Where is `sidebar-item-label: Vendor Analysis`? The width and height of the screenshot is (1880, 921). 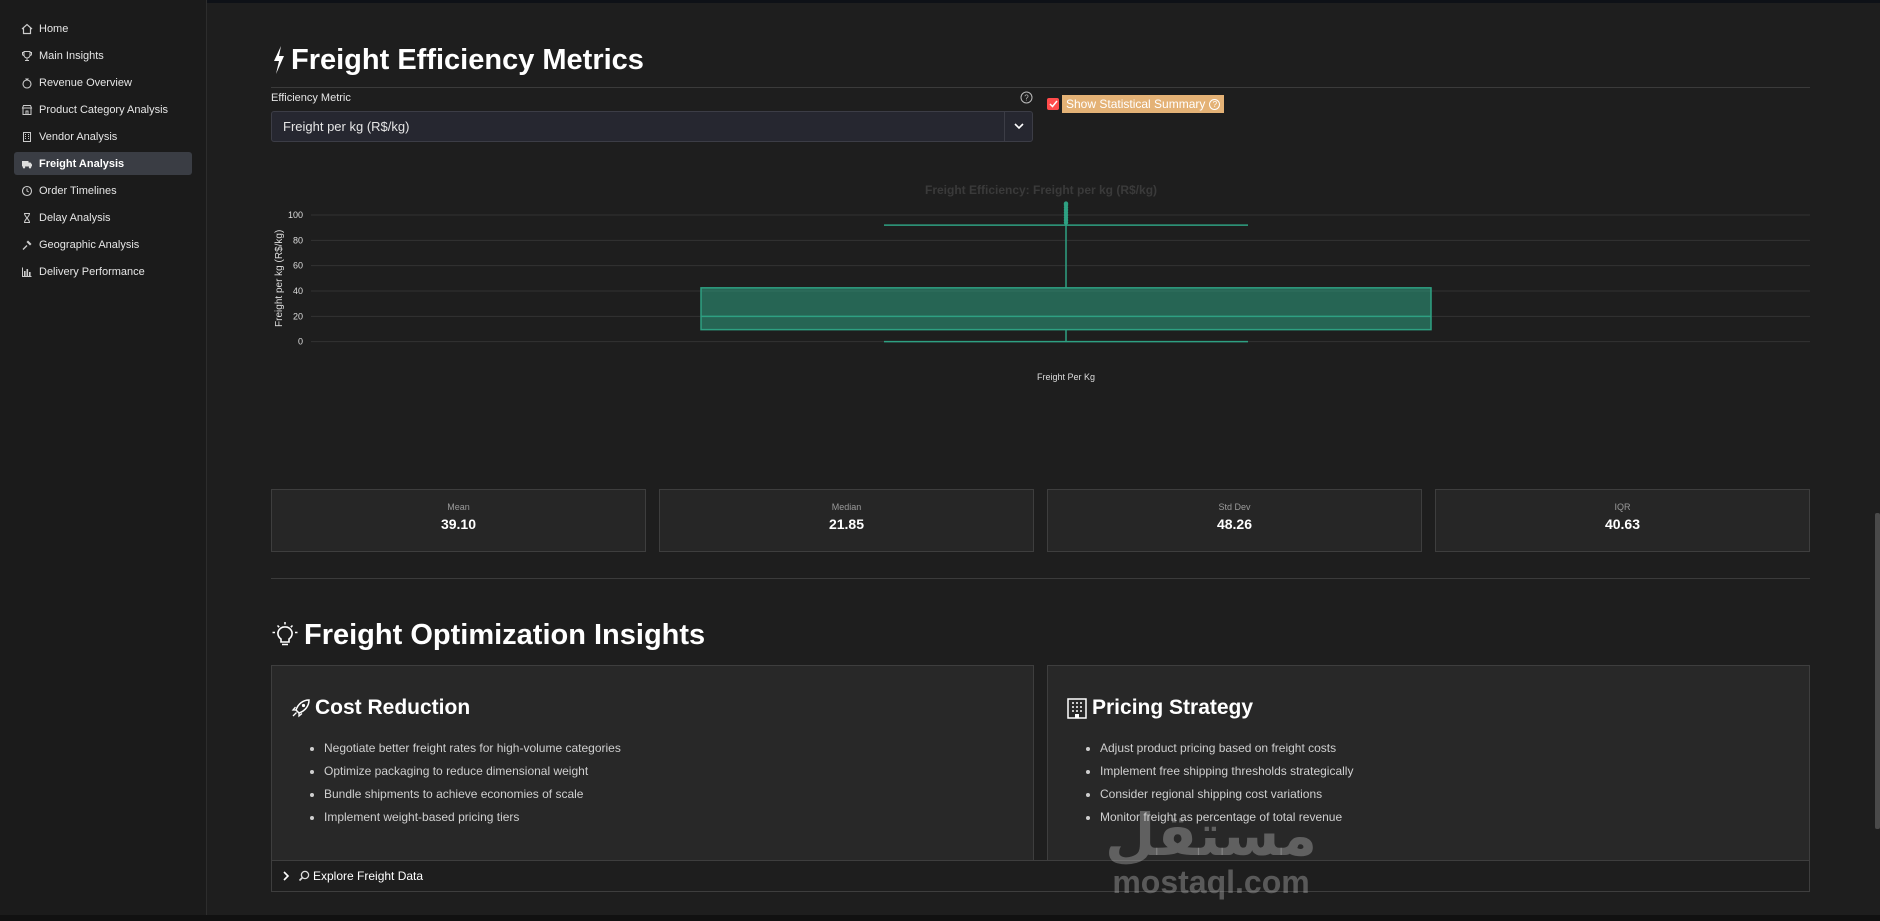
sidebar-item-label: Vendor Analysis is located at coordinates (78, 136).